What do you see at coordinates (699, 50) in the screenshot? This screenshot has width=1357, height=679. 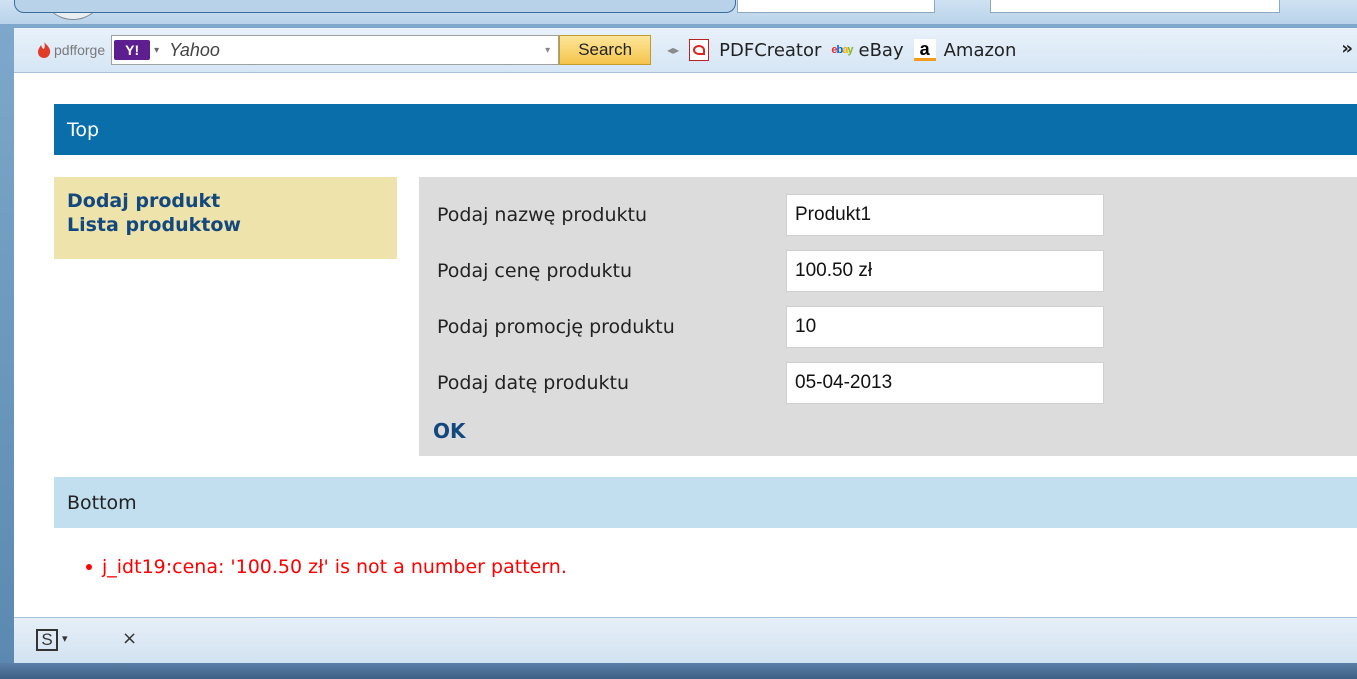 I see `pdf-icon` at bounding box center [699, 50].